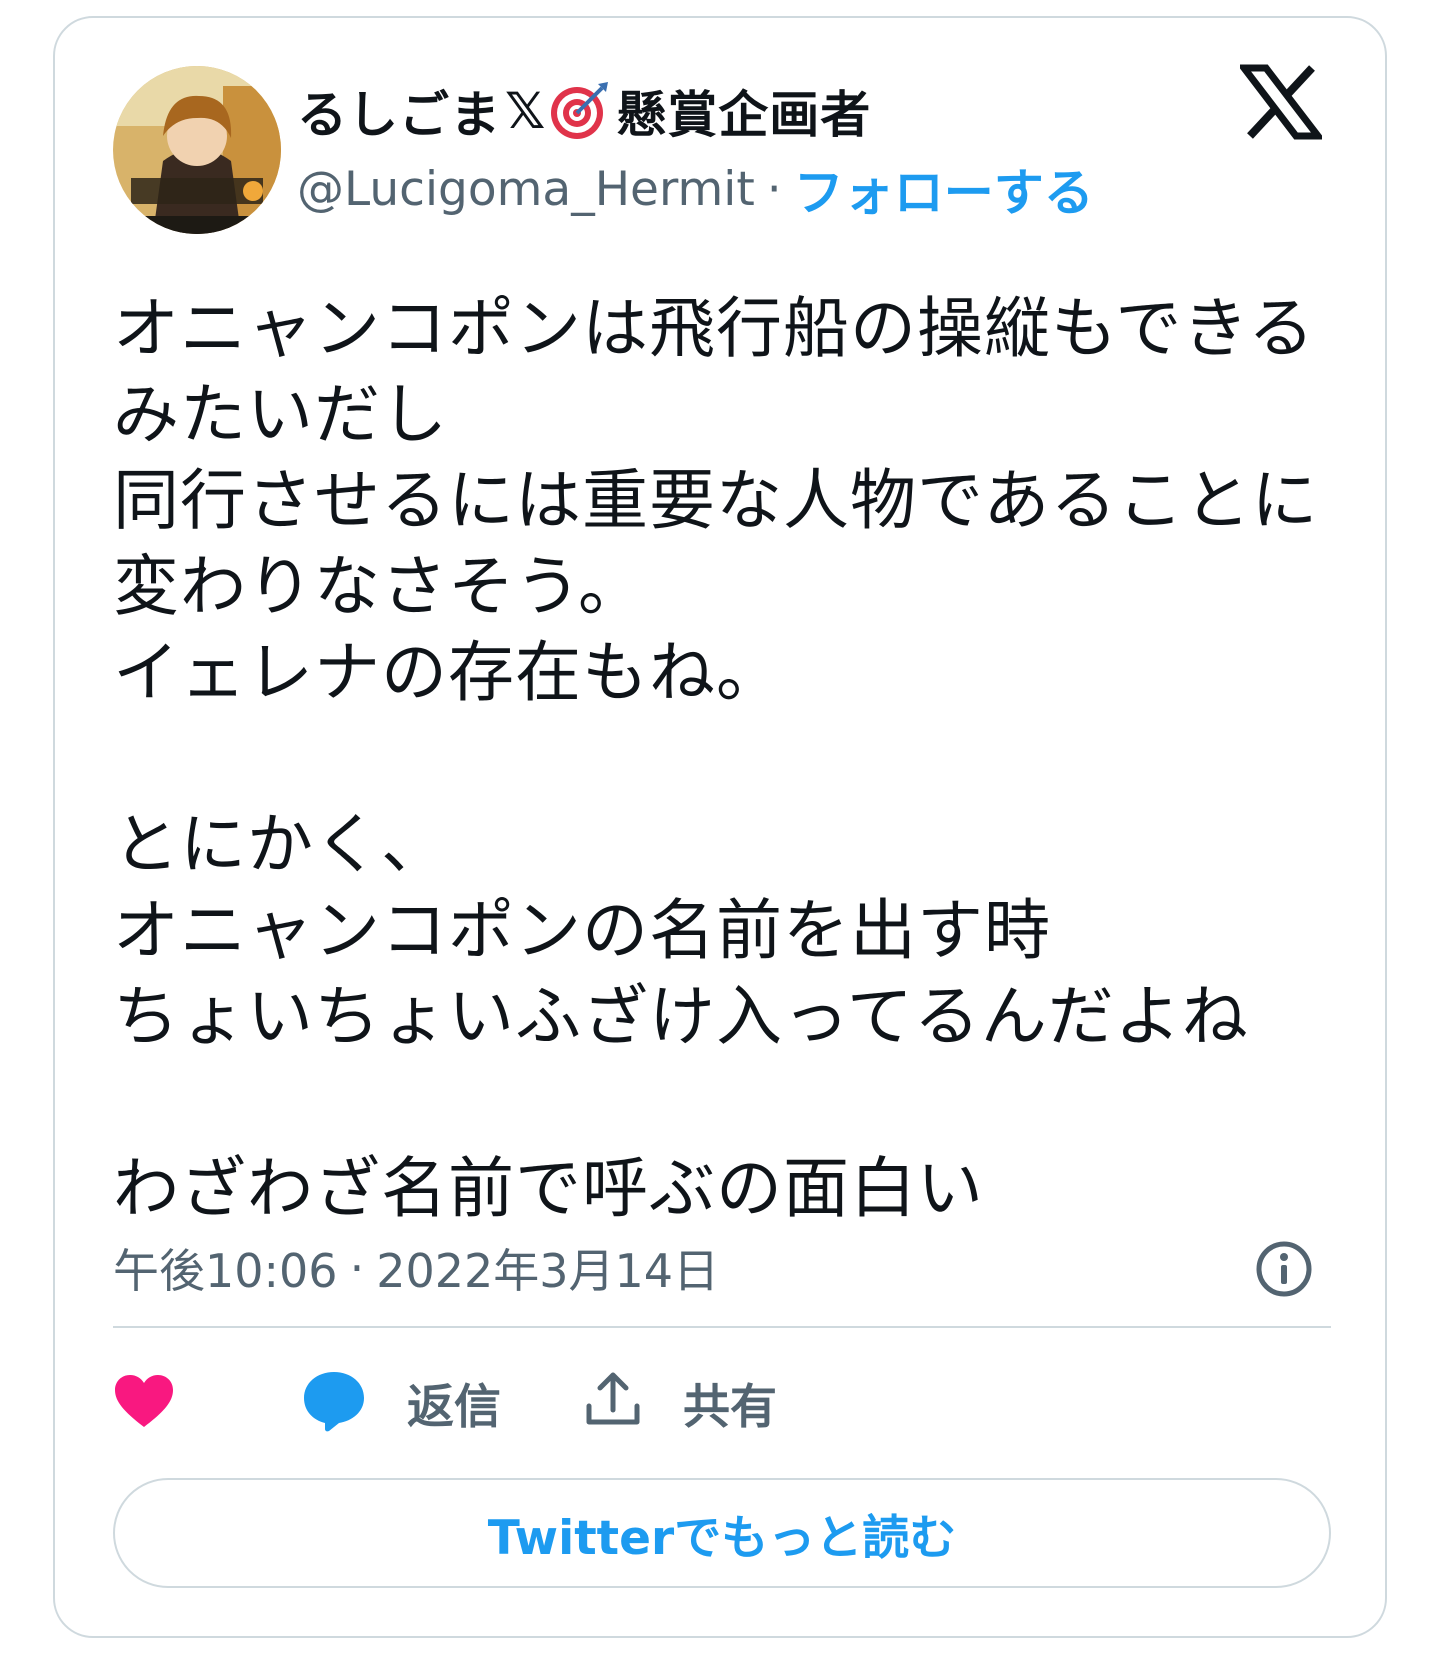 The image size is (1439, 1673). What do you see at coordinates (1284, 1269) in the screenshot?
I see `info-icon` at bounding box center [1284, 1269].